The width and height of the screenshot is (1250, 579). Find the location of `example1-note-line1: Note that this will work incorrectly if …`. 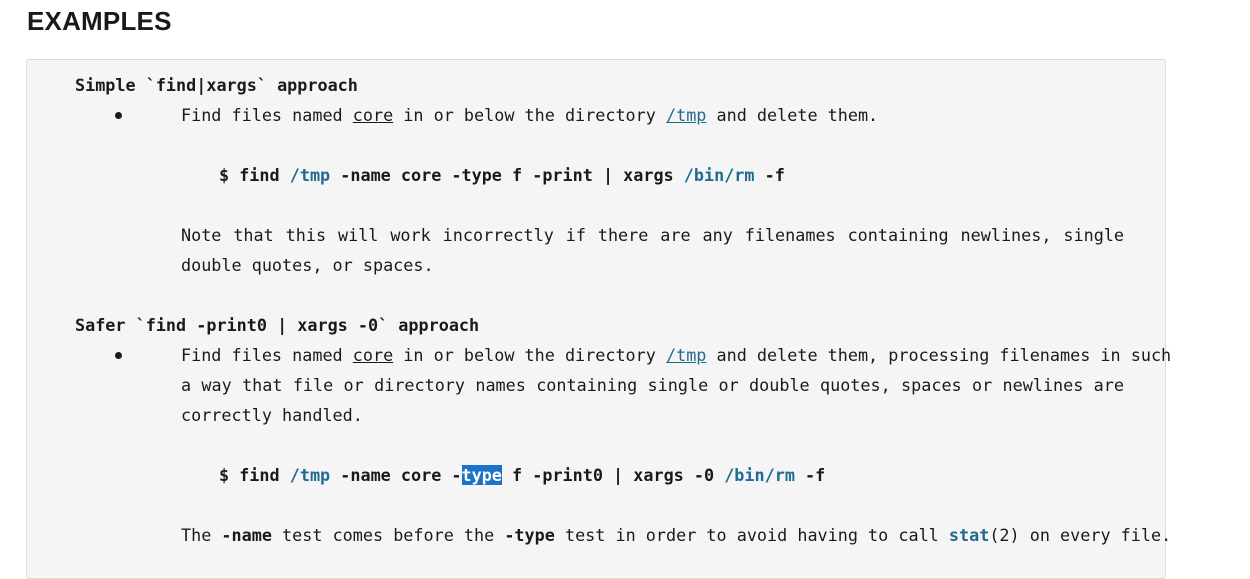

example1-note-line1: Note that this will work incorrectly if … is located at coordinates (652, 235).